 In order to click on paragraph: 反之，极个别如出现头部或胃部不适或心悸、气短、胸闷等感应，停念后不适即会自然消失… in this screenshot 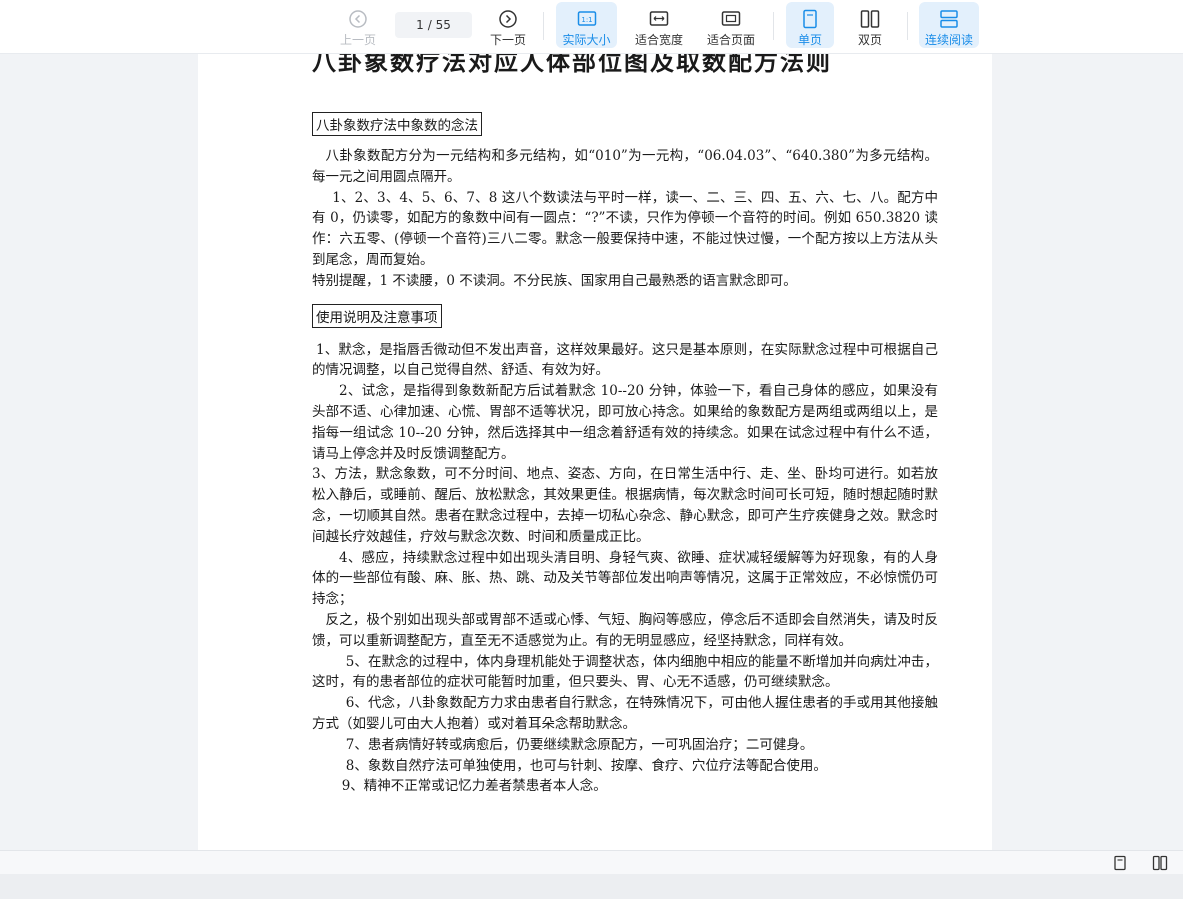, I will do `click(625, 630)`.